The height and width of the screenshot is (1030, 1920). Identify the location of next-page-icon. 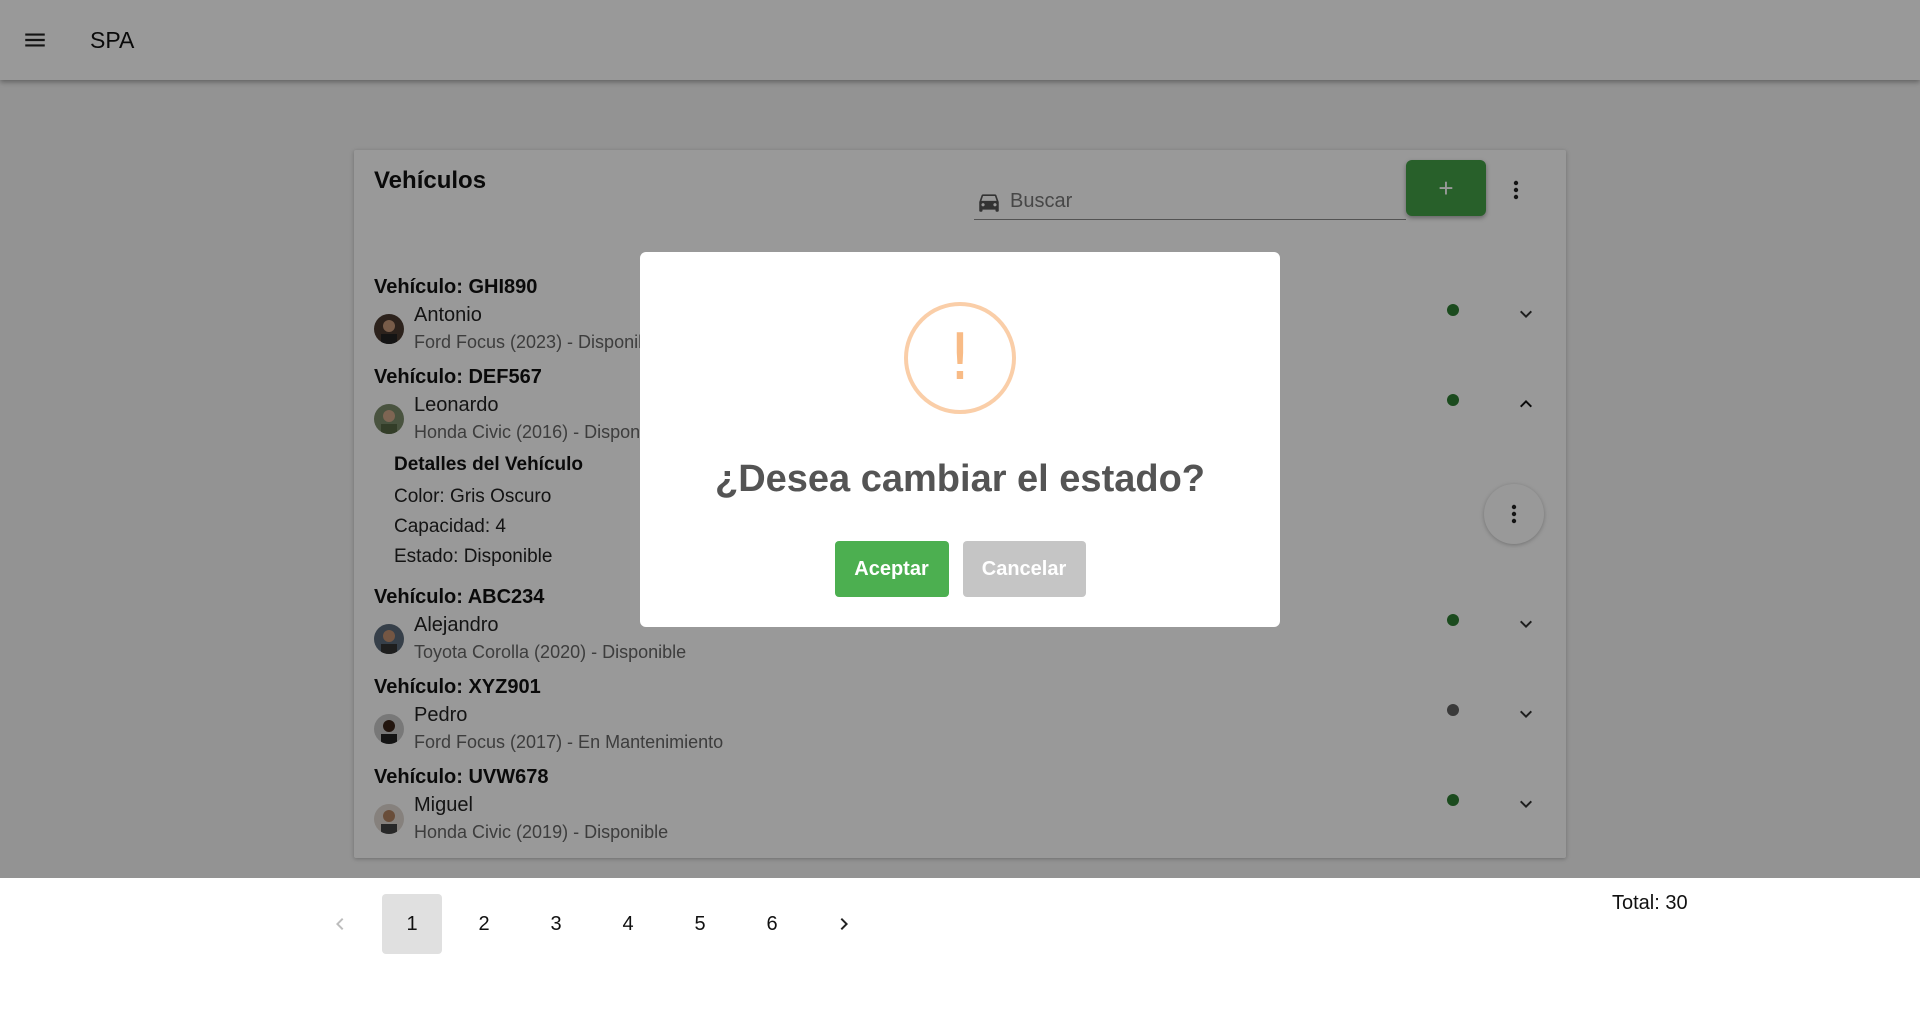
(844, 924).